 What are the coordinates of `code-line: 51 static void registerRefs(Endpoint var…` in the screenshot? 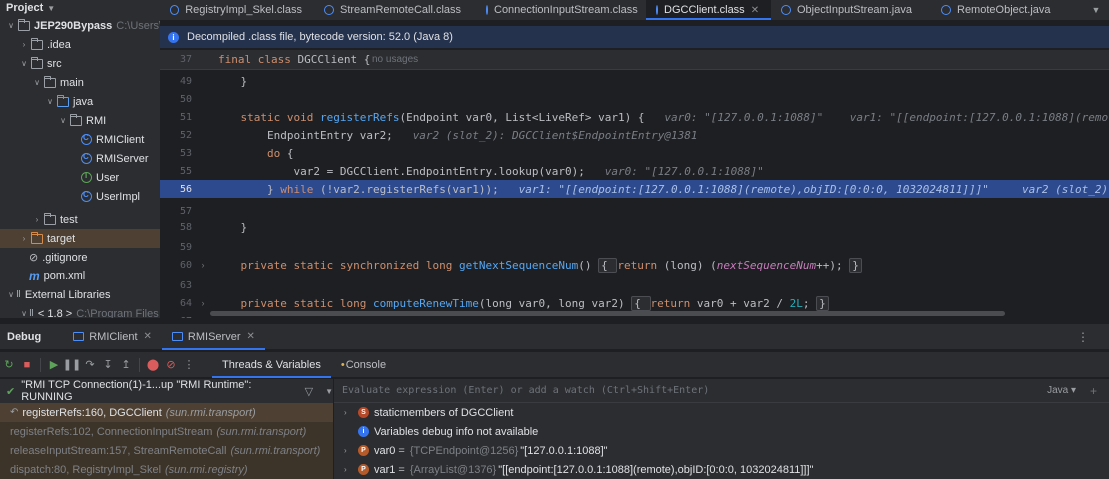 It's located at (634, 117).